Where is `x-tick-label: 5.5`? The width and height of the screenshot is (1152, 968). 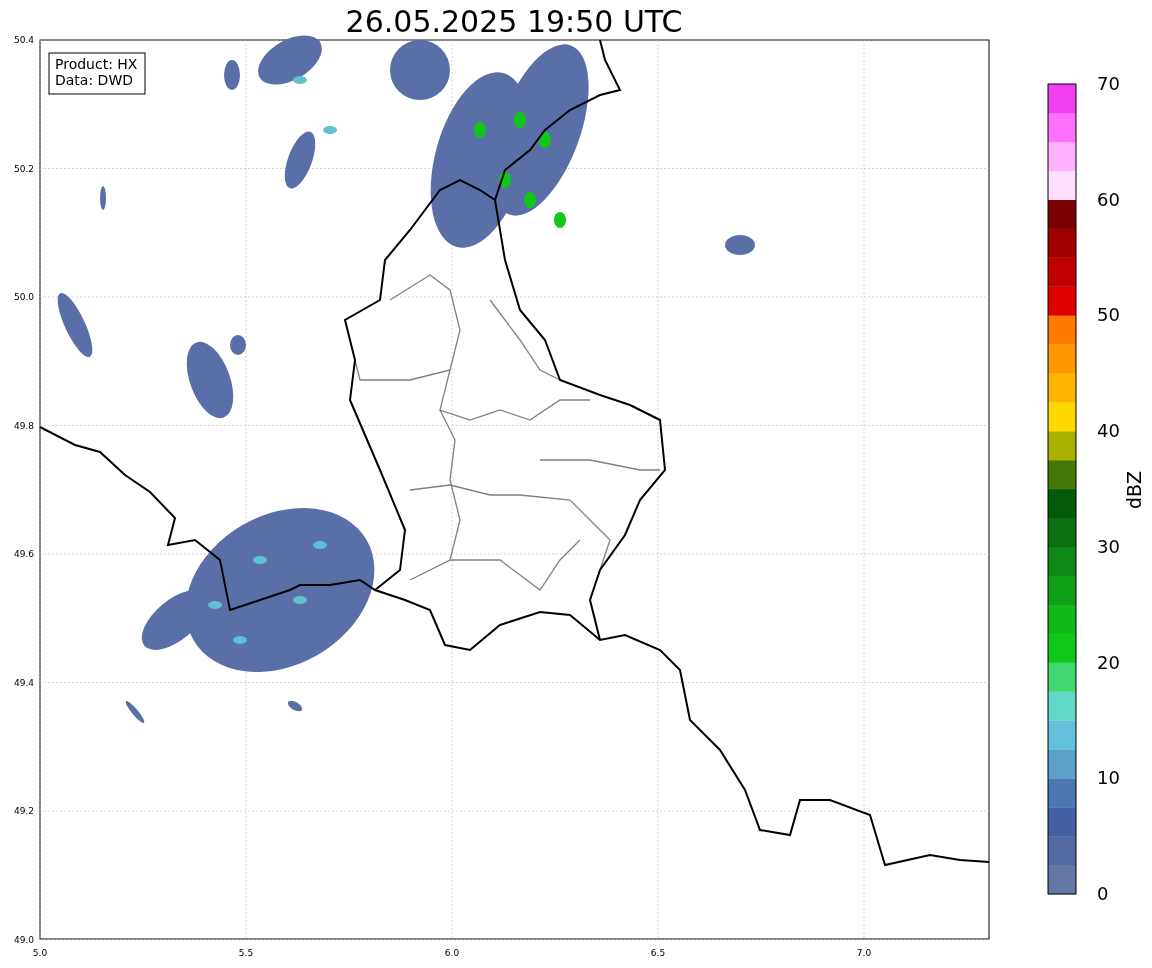
x-tick-label: 5.5 is located at coordinates (246, 953).